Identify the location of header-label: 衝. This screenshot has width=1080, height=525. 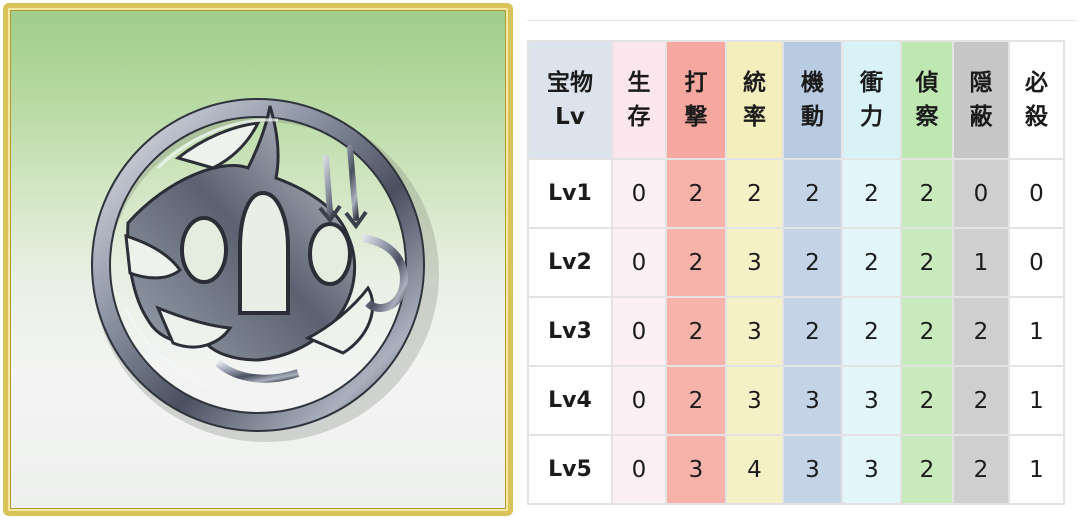
(871, 83).